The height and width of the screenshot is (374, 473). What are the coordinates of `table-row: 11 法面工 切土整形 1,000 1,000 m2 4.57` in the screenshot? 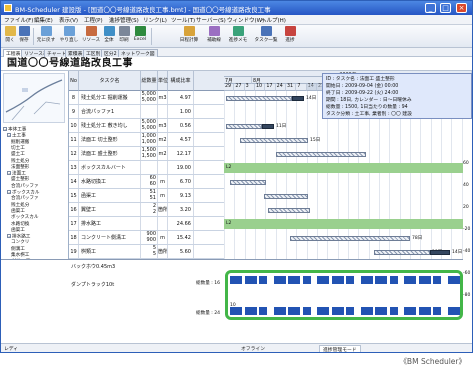 It's located at (146, 140).